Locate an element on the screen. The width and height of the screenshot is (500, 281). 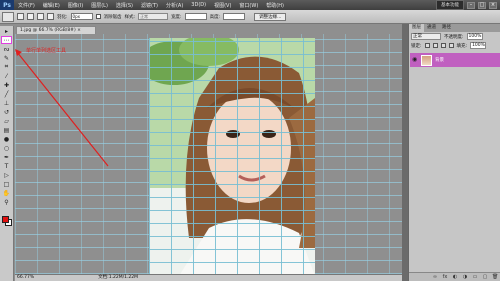
blend-row: 正常 不透明度: 100% is located at coordinates (454, 36).